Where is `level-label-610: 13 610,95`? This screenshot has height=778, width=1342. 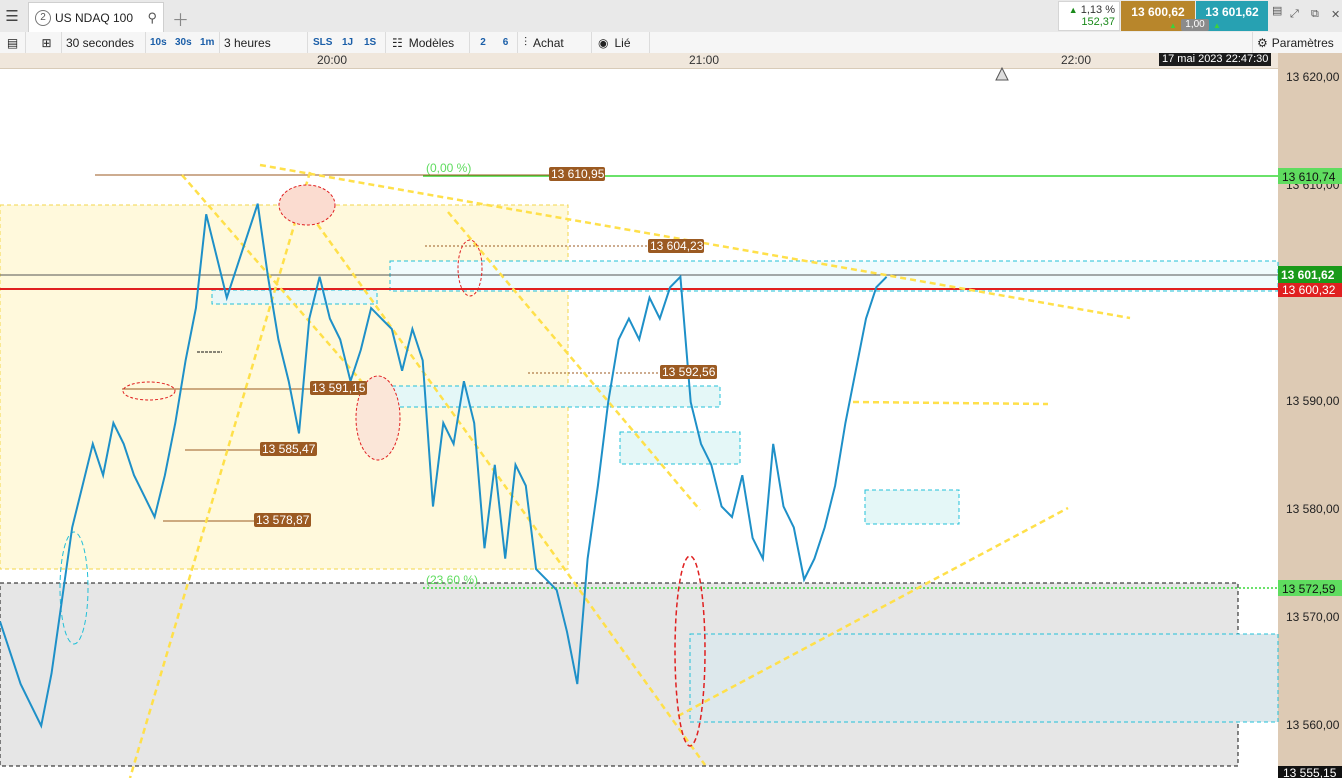
level-label-610: 13 610,95 is located at coordinates (578, 174).